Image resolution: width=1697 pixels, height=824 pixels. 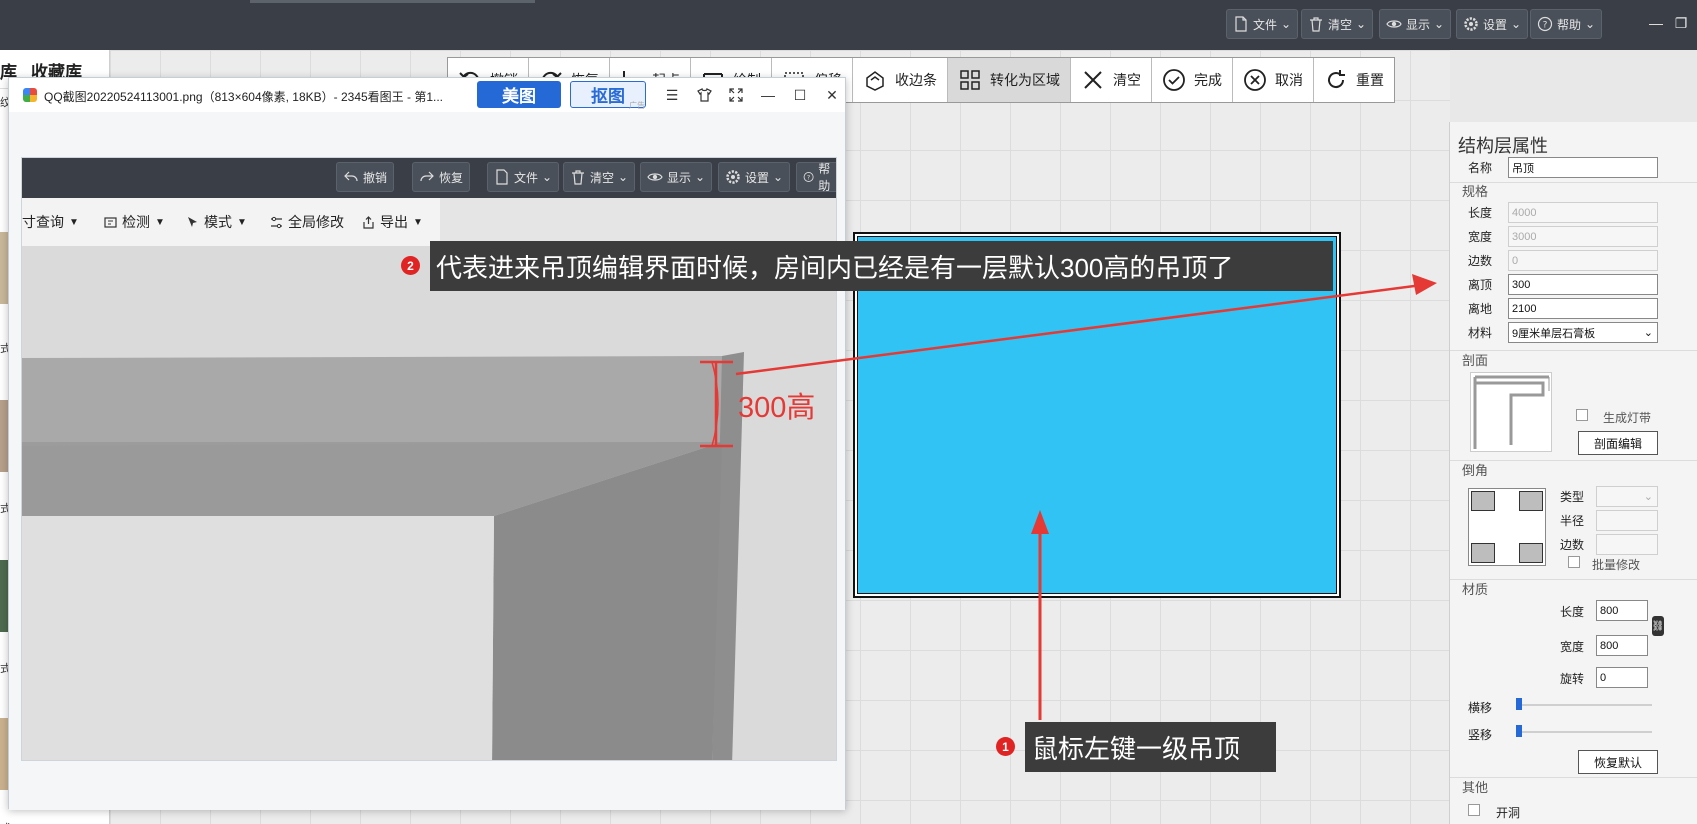 What do you see at coordinates (1627, 496) in the screenshot?
I see `chamfer-type-select: ⌄` at bounding box center [1627, 496].